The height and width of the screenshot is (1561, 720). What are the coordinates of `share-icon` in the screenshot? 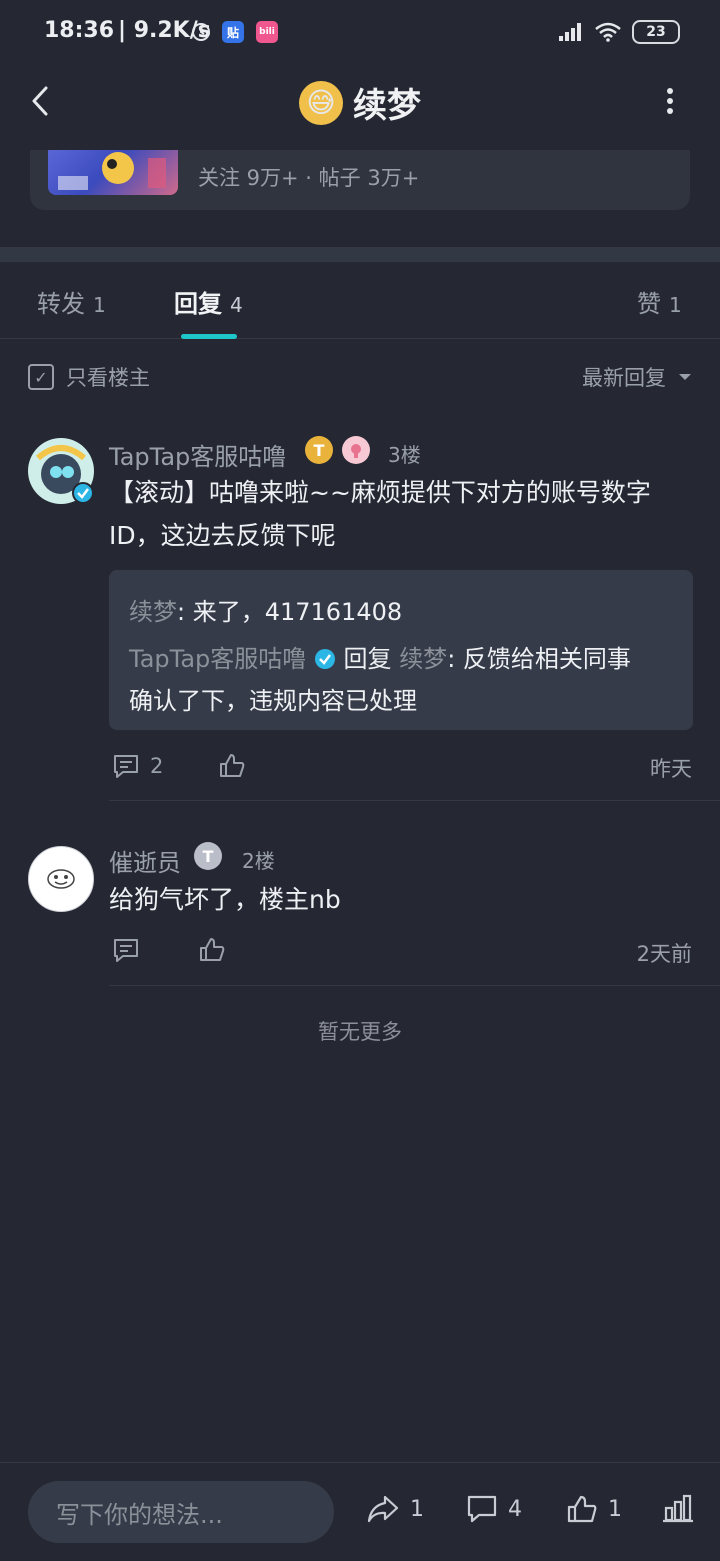 It's located at (383, 1509).